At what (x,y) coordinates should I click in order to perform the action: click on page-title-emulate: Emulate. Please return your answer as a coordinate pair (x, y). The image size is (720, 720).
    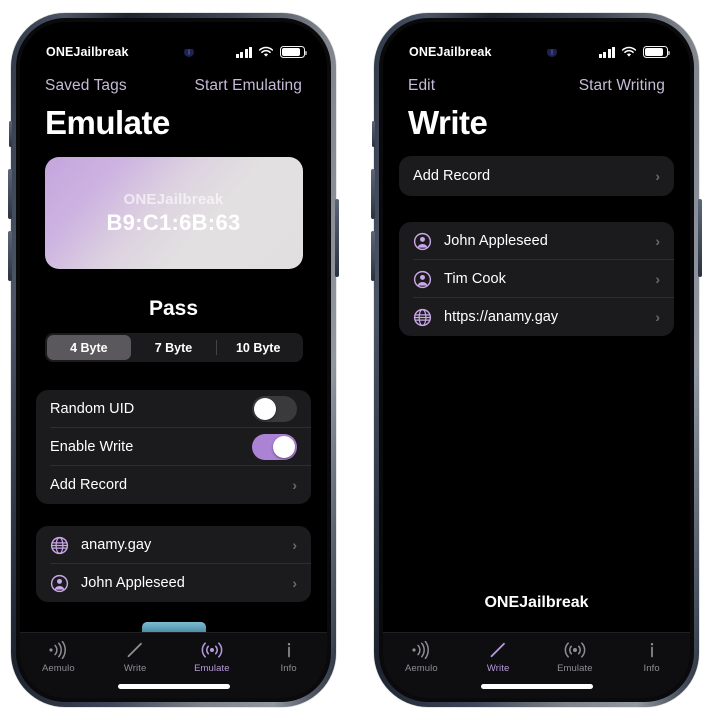
    Looking at the image, I should click on (107, 122).